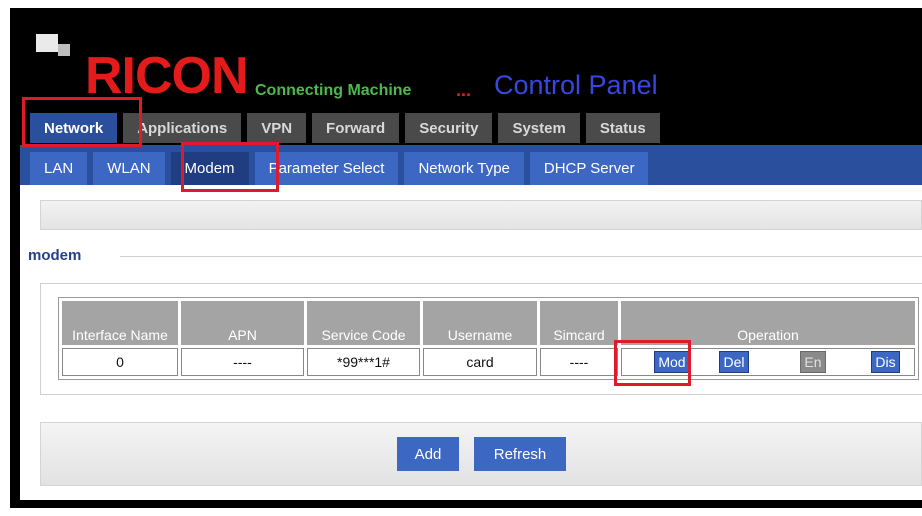 This screenshot has height=516, width=922. Describe the element at coordinates (55, 255) in the screenshot. I see `section-legend: modem` at that location.